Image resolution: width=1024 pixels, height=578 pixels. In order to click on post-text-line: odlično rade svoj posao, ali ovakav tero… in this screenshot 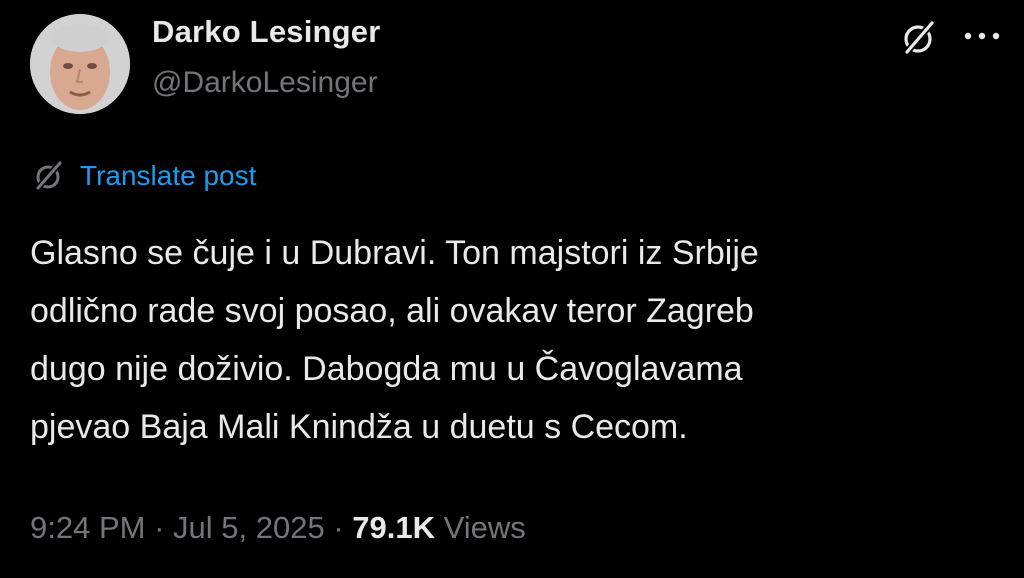, I will do `click(392, 311)`.